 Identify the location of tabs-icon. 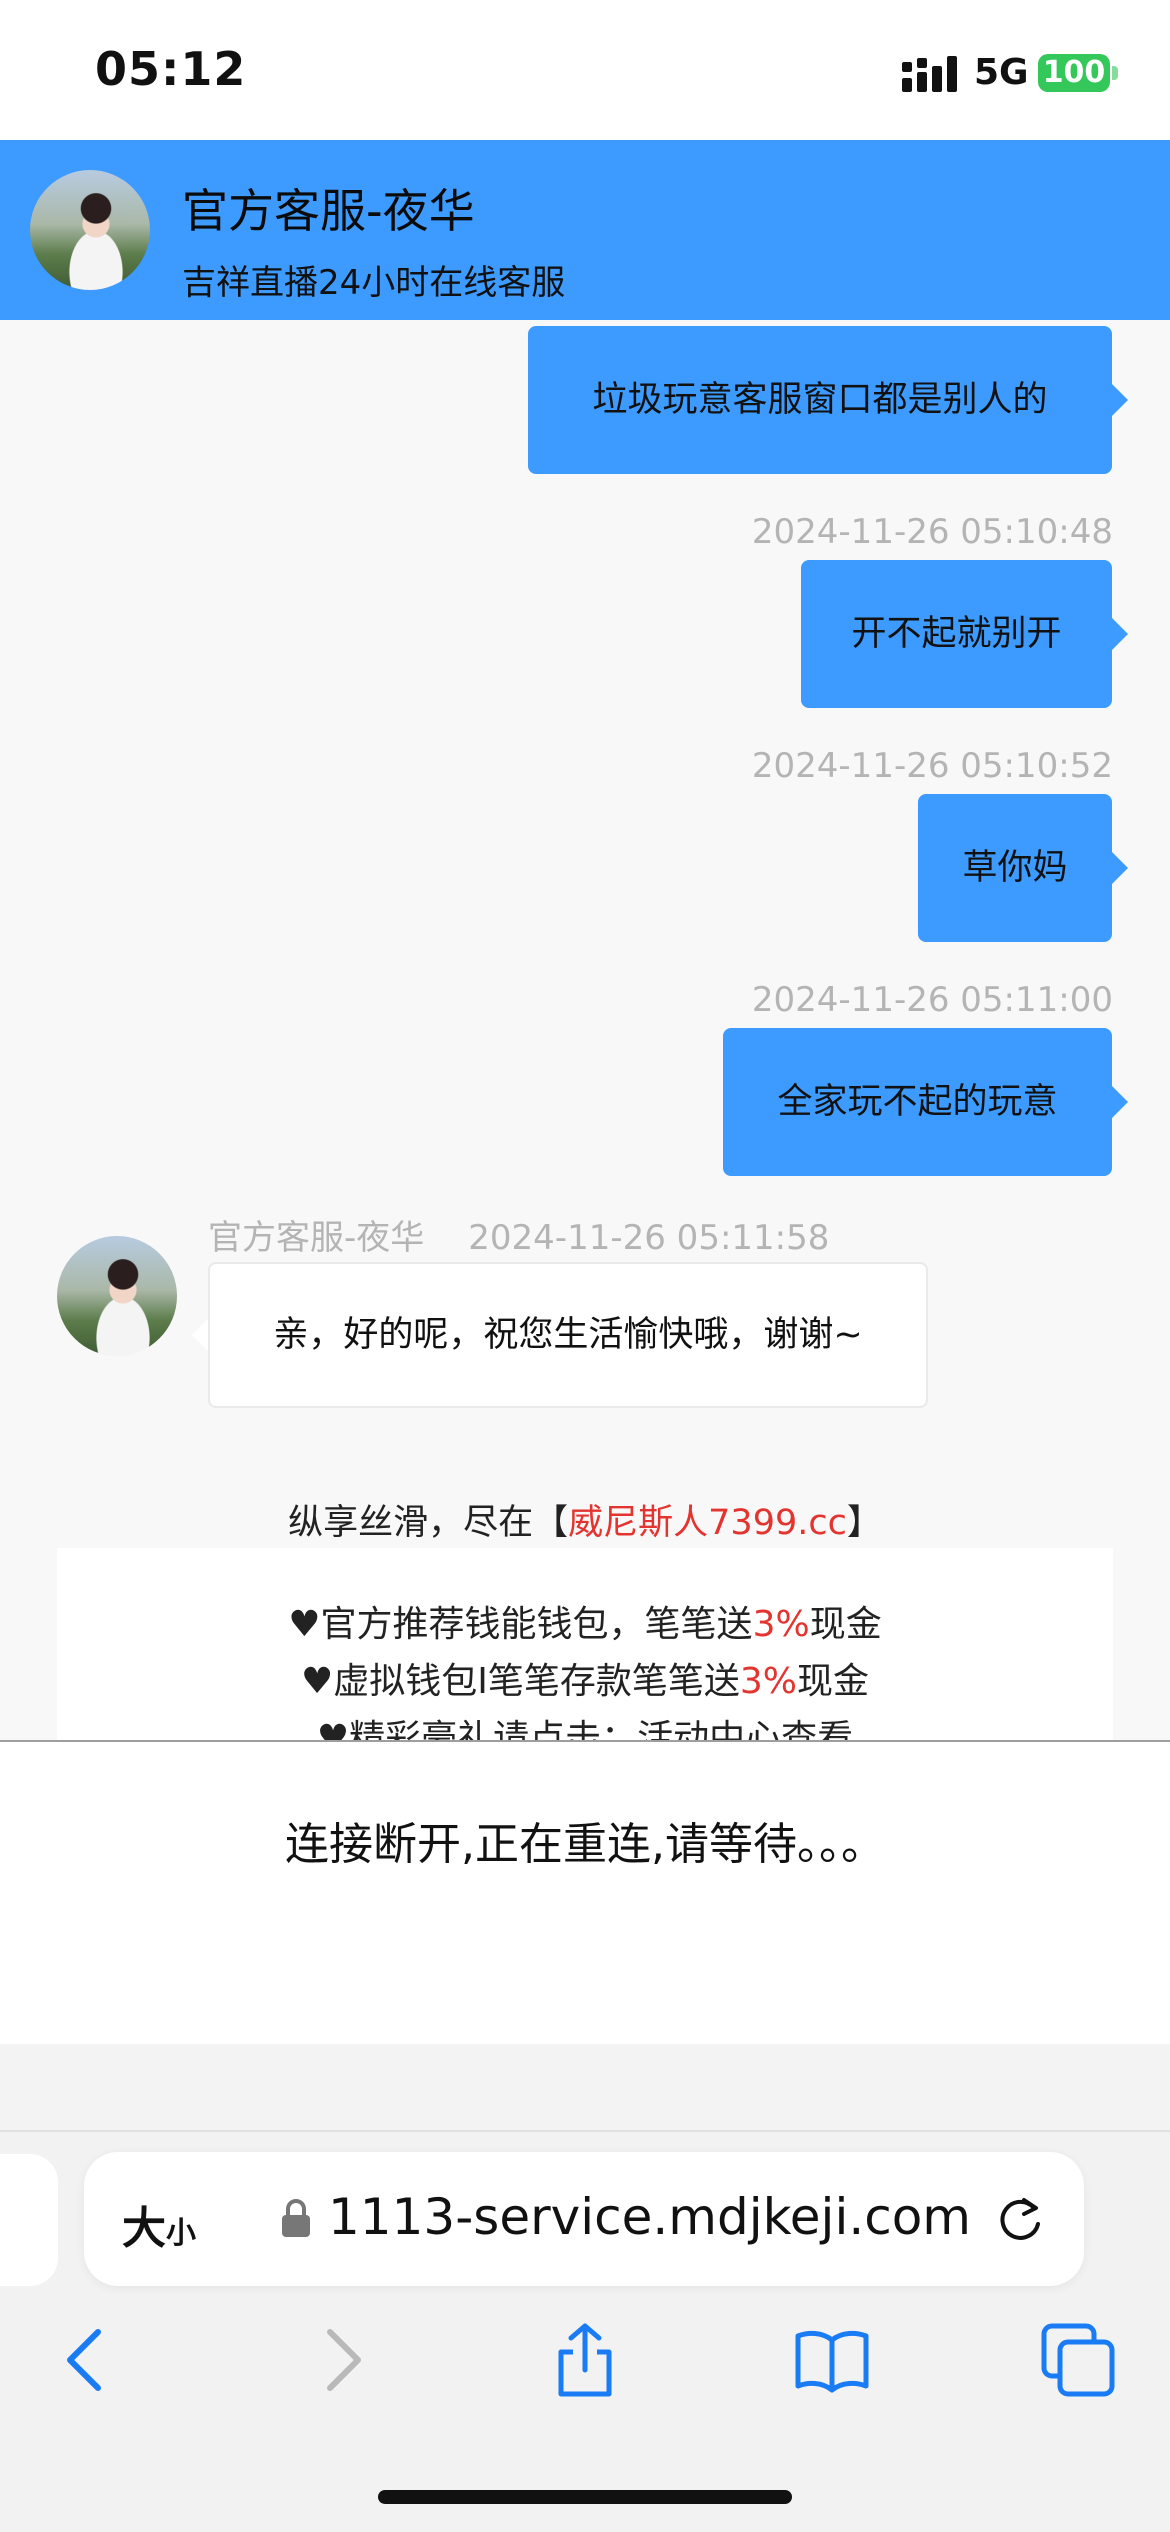
(1078, 2360).